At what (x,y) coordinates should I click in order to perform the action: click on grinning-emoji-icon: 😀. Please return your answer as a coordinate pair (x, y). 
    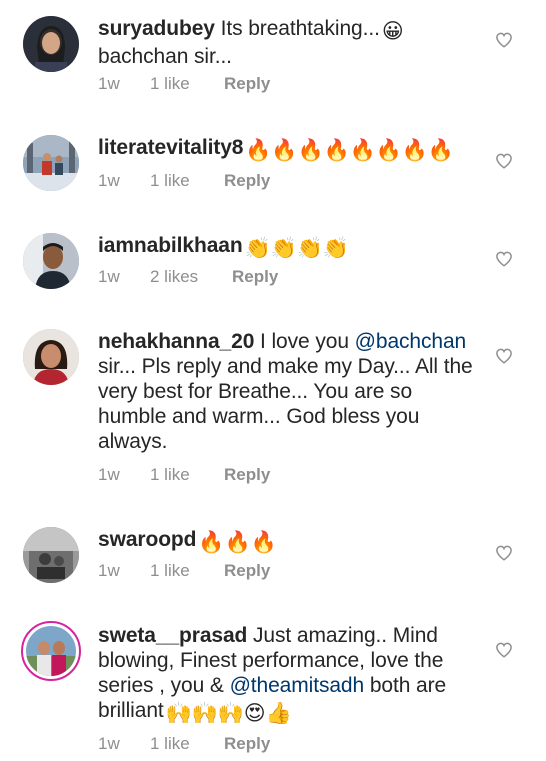
    Looking at the image, I should click on (392, 31).